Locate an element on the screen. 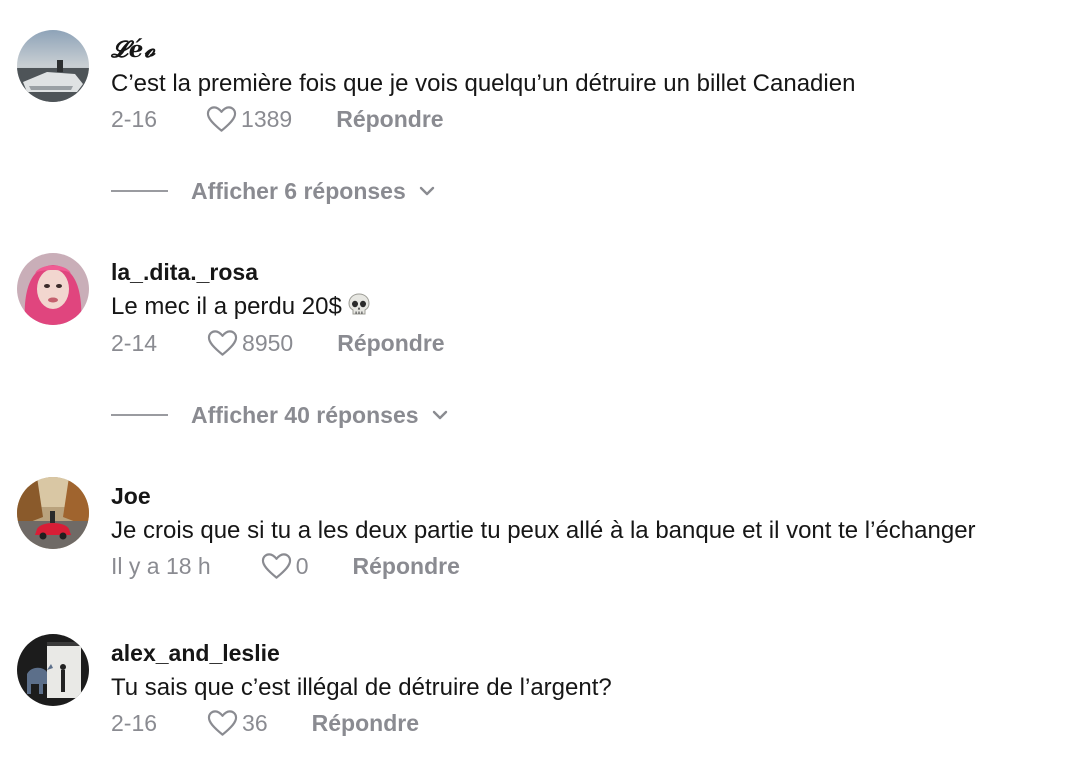  like-button: 8950 is located at coordinates (250, 343).